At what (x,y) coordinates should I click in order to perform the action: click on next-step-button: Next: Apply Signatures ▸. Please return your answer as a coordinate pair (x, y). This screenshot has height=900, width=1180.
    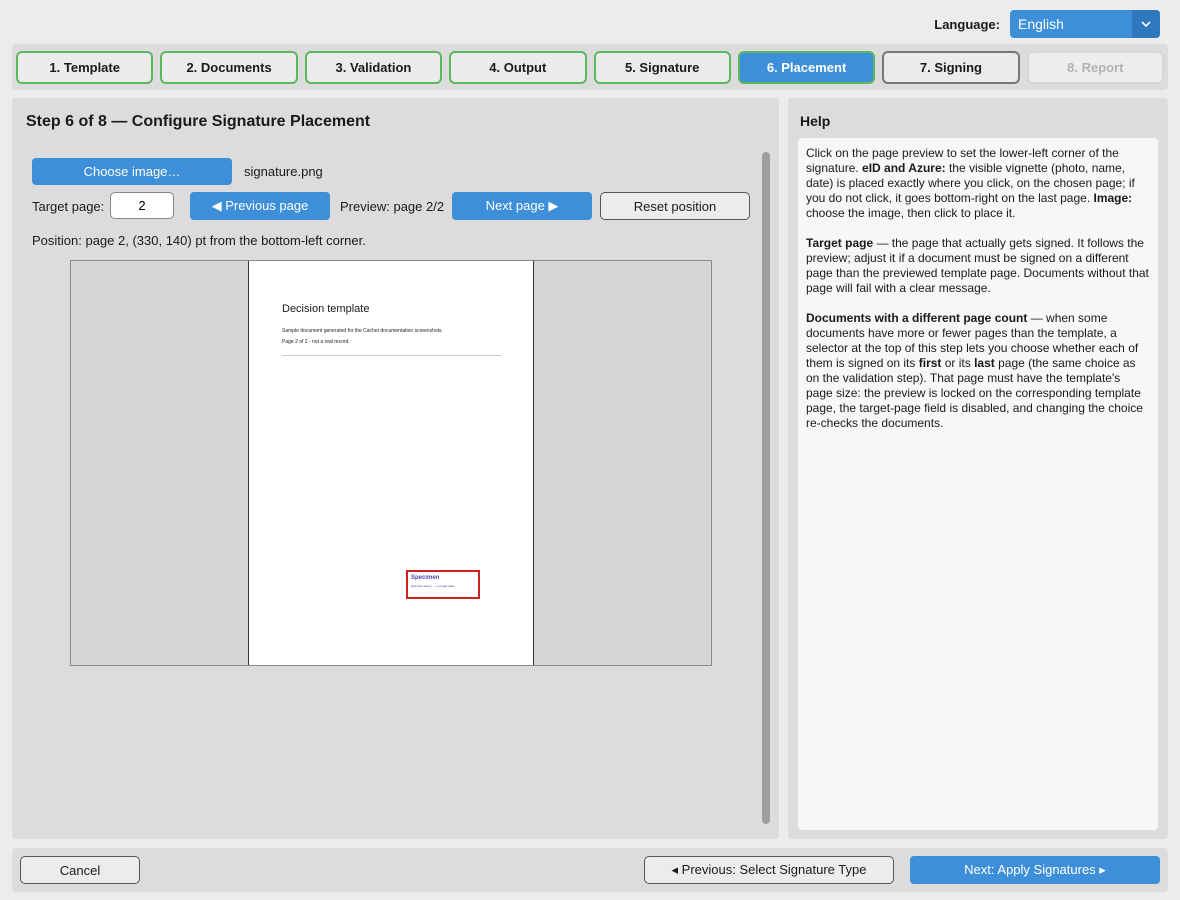
    Looking at the image, I should click on (1035, 870).